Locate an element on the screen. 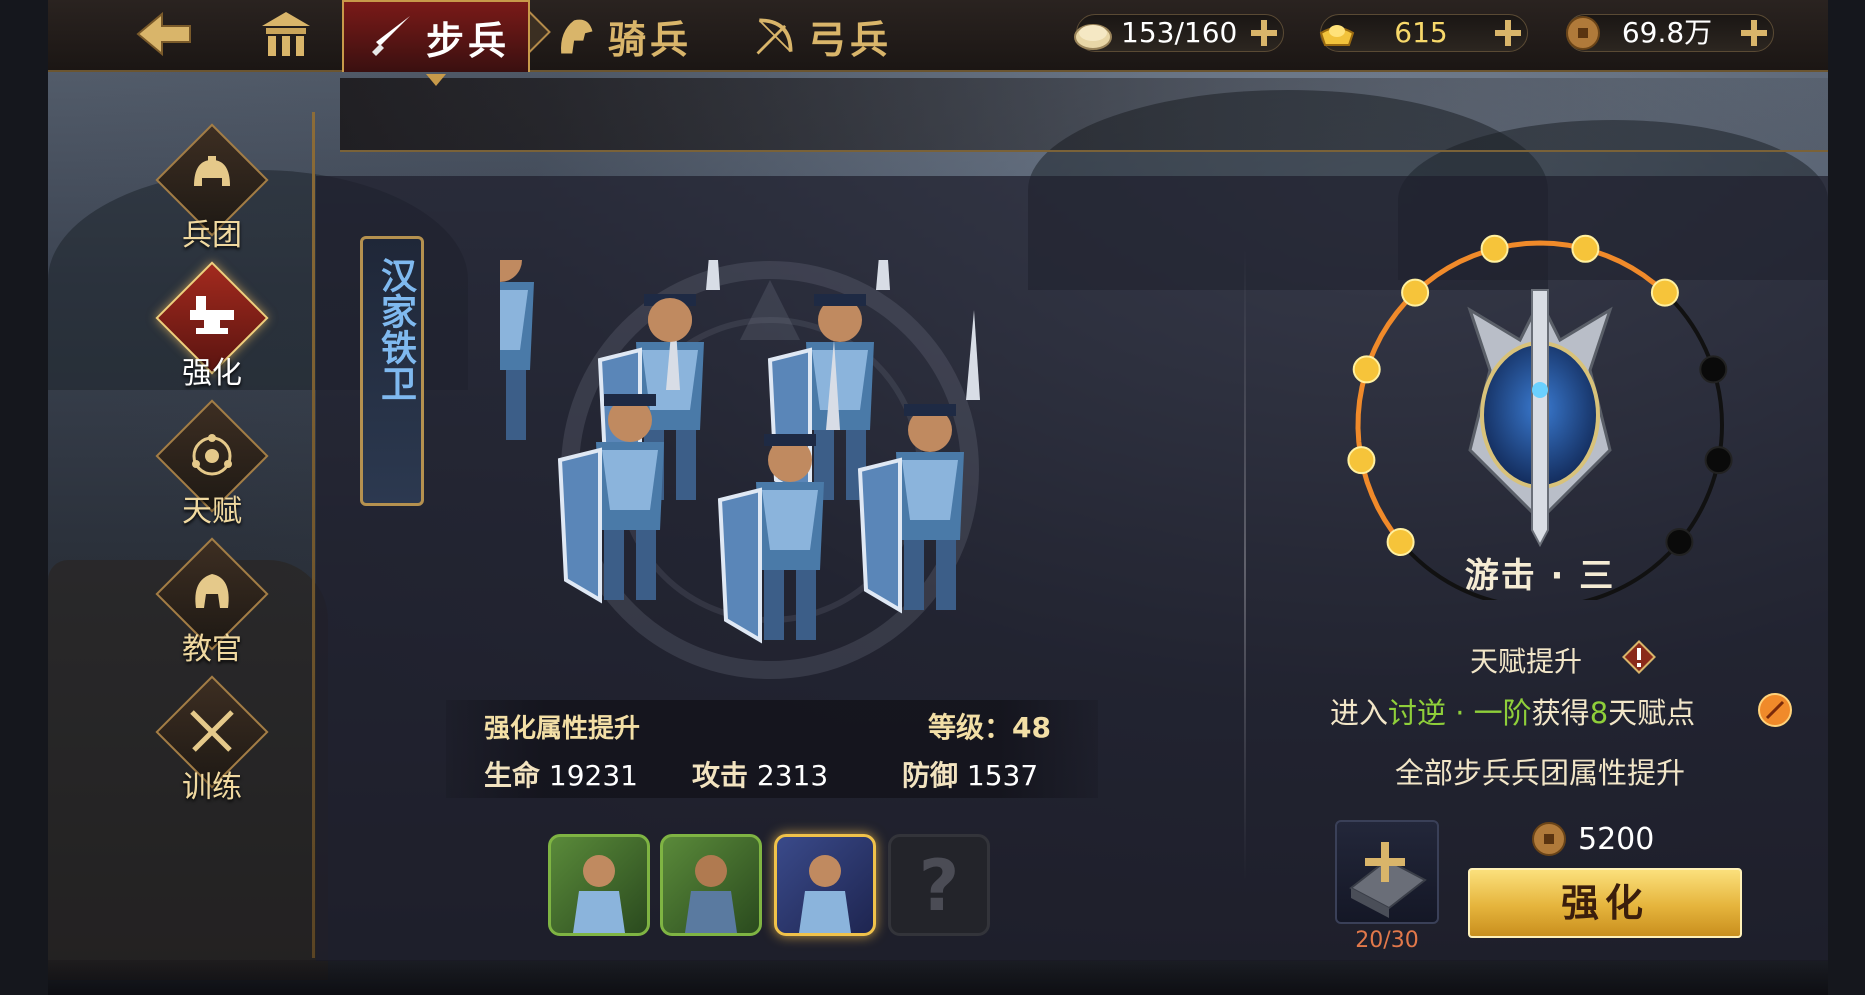 This screenshot has width=1865, height=995. material-slot is located at coordinates (1387, 872).